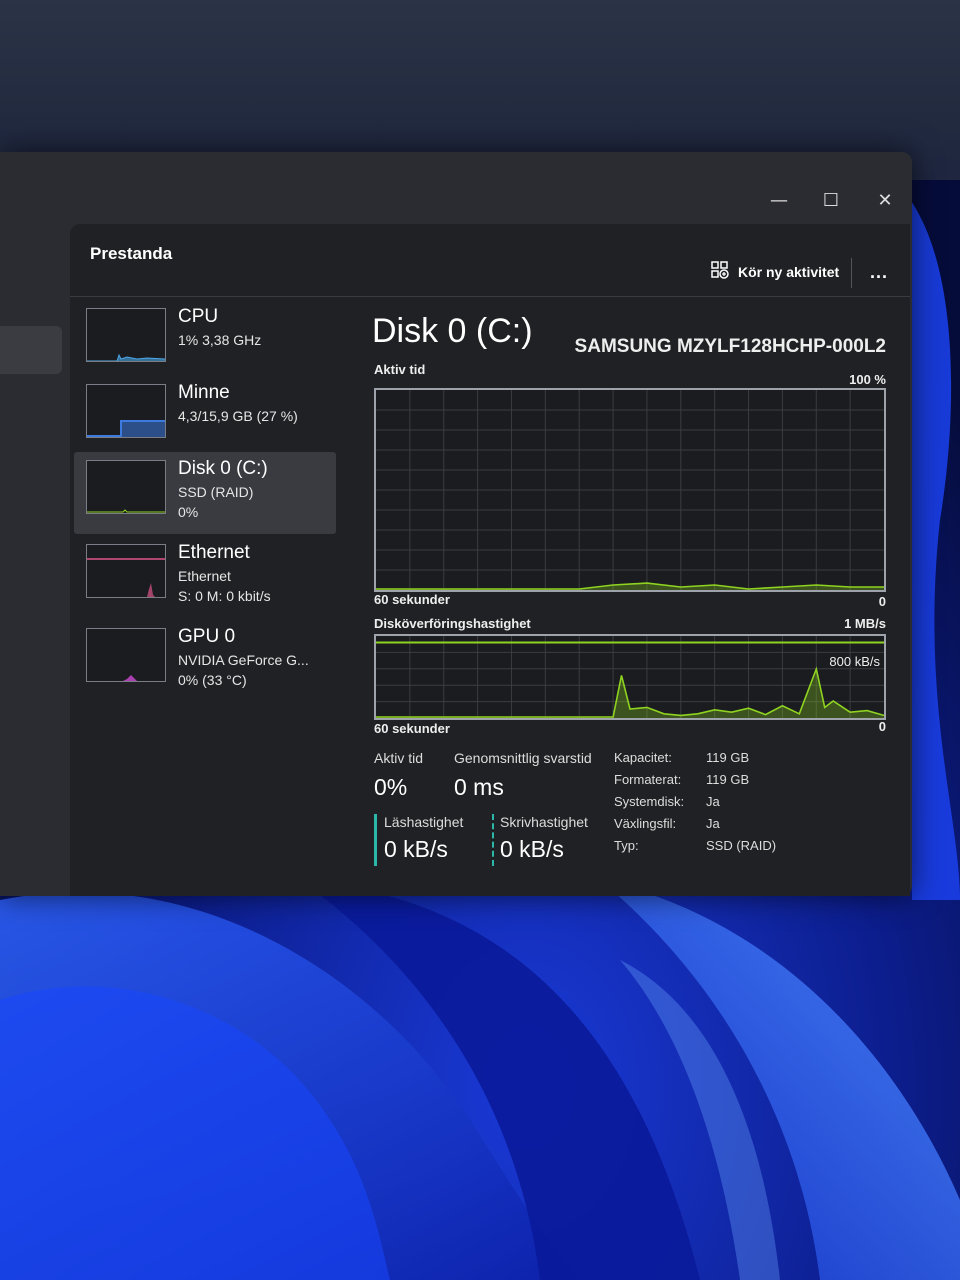 Image resolution: width=960 pixels, height=1280 pixels. What do you see at coordinates (214, 552) in the screenshot?
I see `device-name: Ethernet` at bounding box center [214, 552].